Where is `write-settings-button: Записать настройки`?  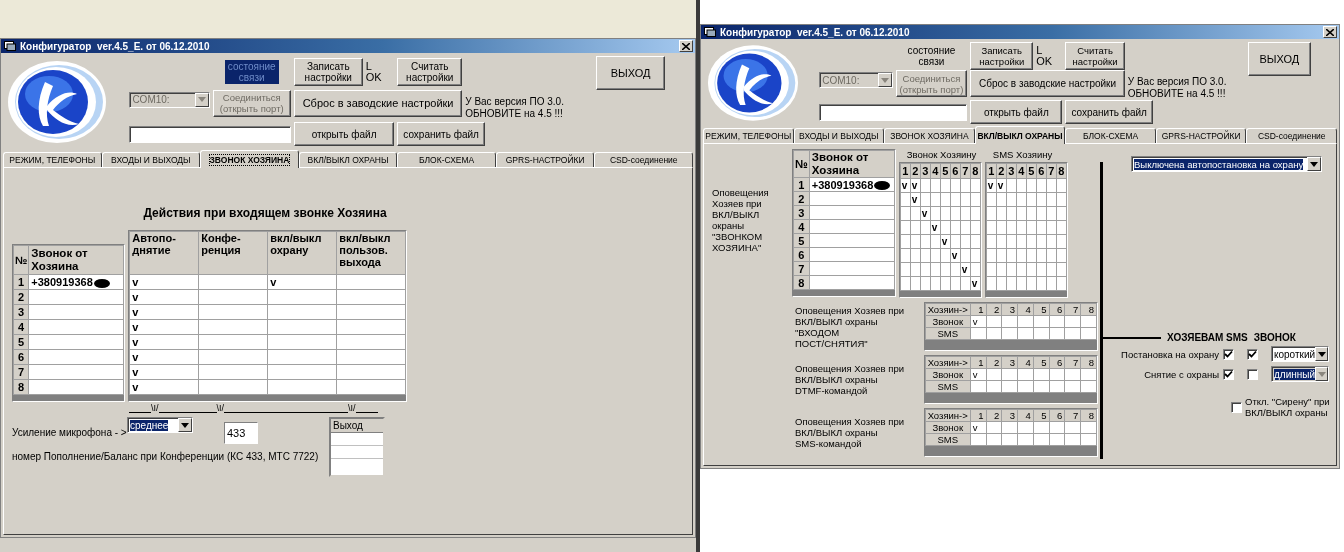
write-settings-button: Записать настройки is located at coordinates (1002, 55).